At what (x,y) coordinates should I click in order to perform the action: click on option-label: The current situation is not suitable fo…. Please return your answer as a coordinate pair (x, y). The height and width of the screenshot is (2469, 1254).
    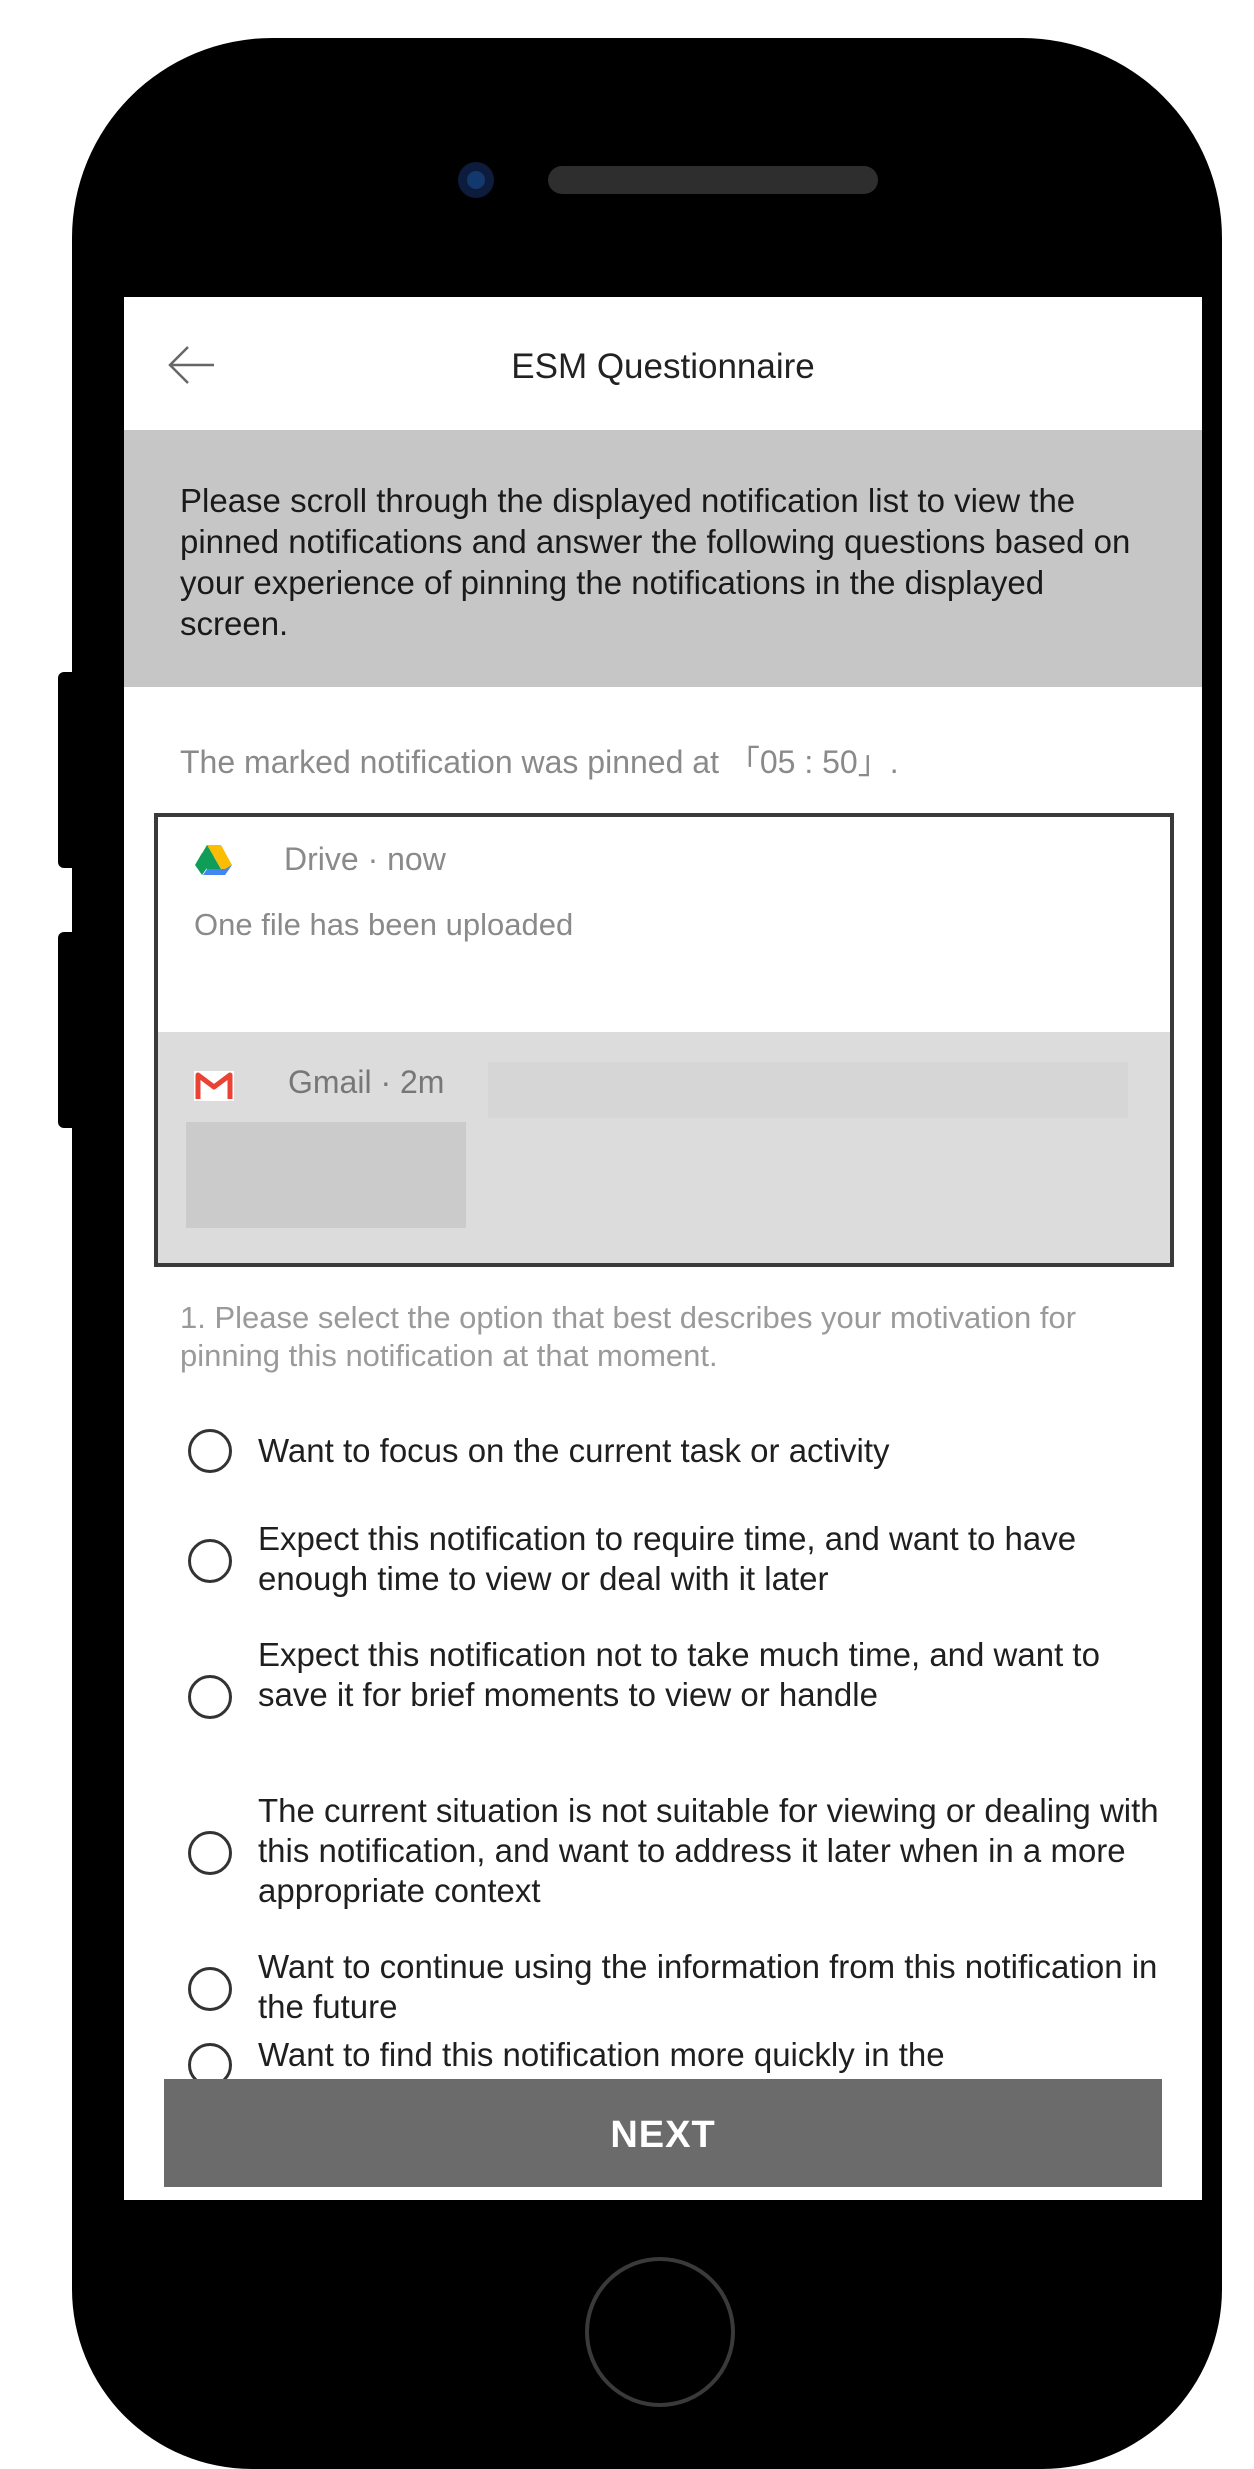
    Looking at the image, I should click on (708, 1850).